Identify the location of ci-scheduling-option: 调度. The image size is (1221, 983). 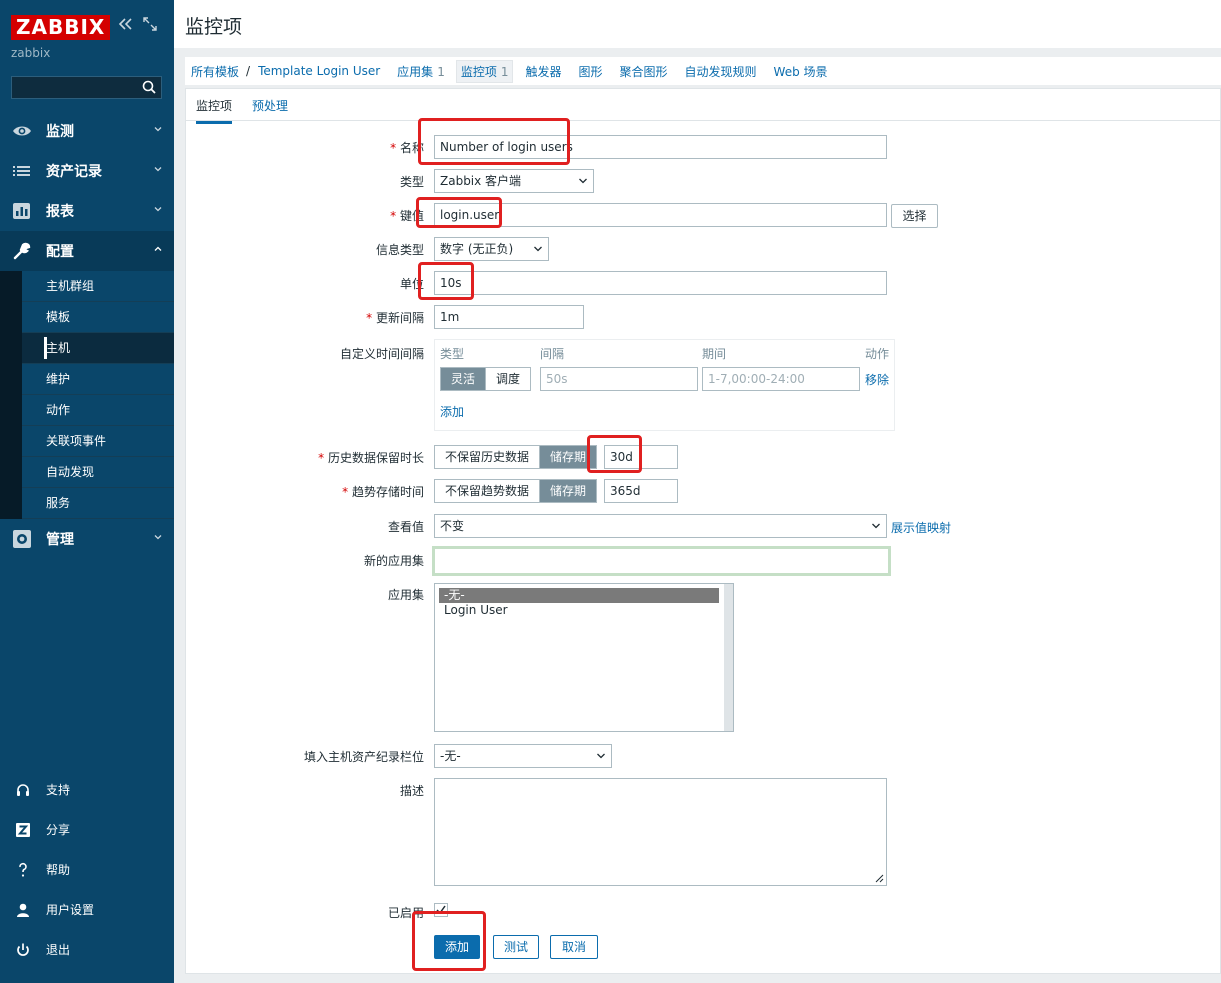
(508, 379).